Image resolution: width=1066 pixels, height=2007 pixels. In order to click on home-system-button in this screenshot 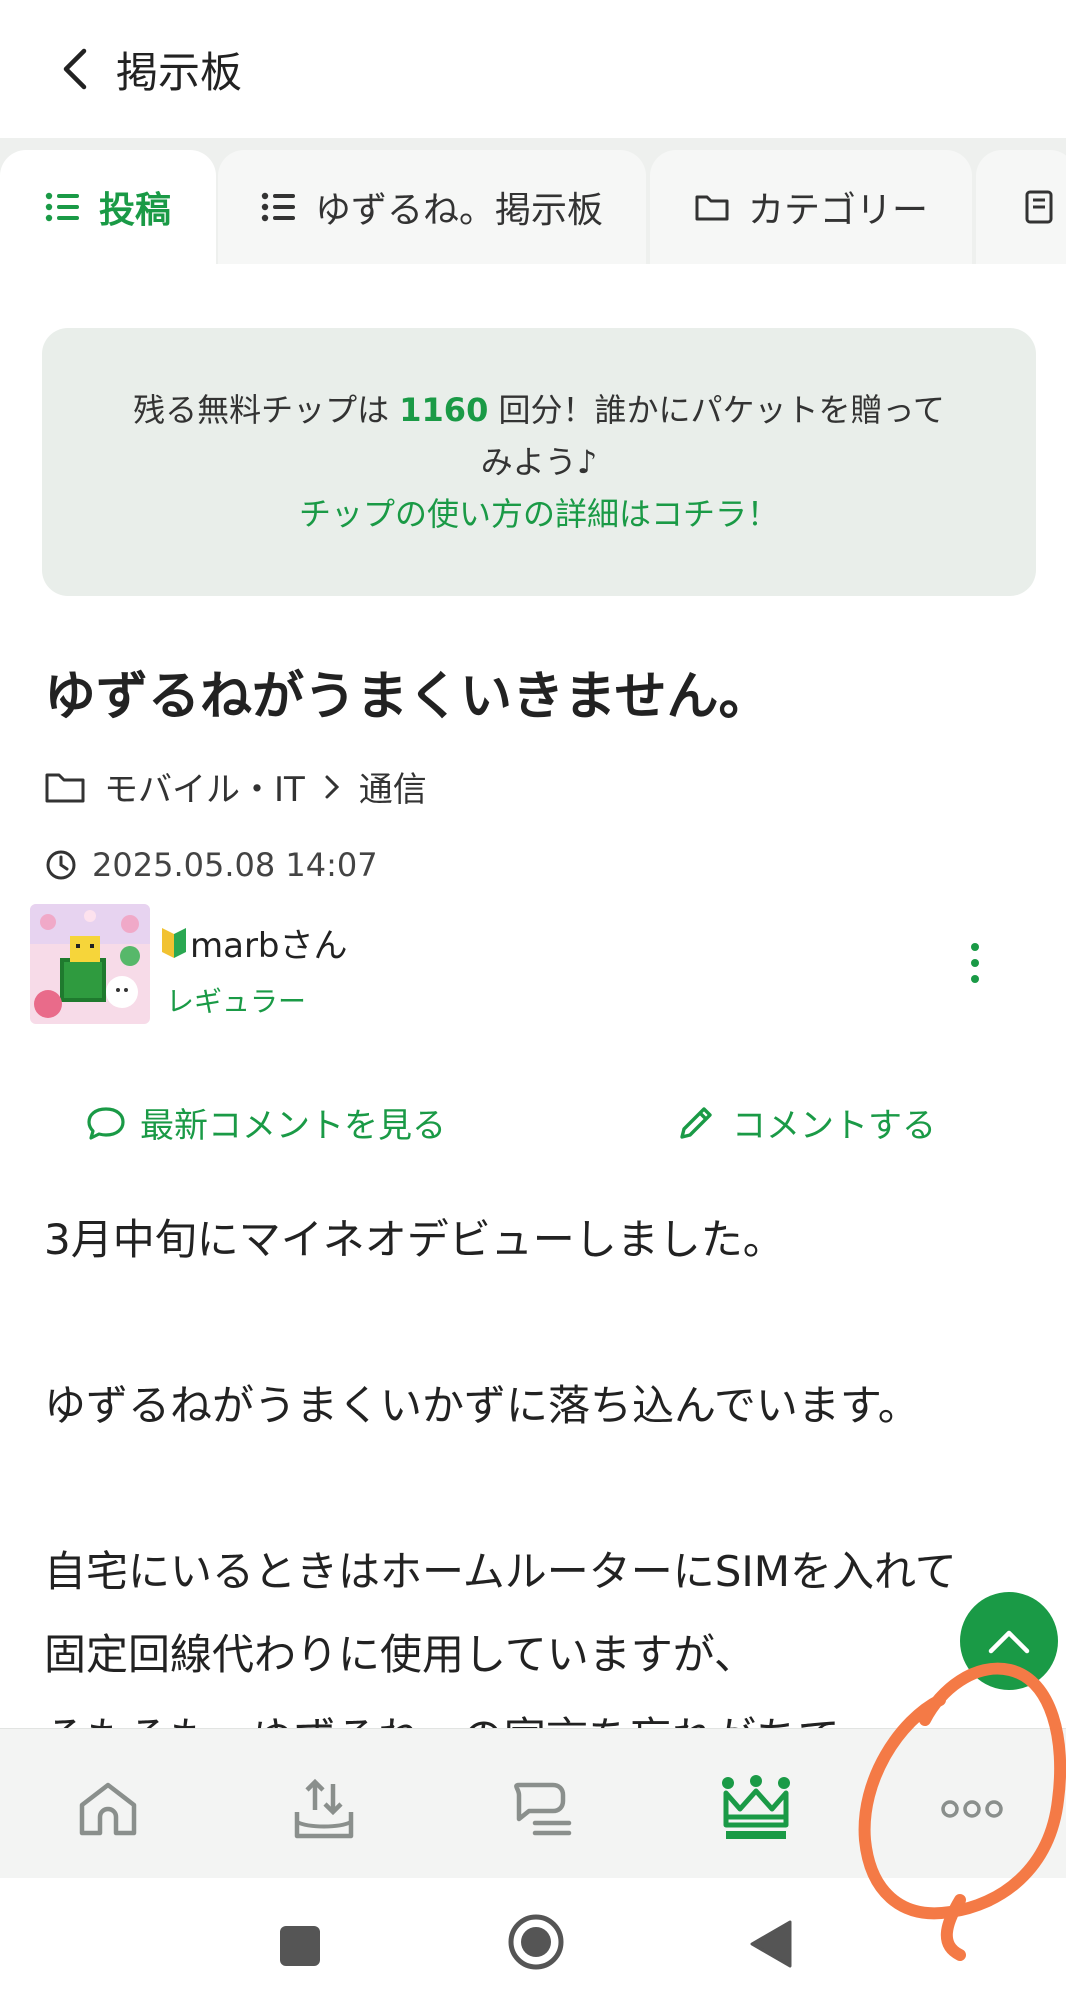, I will do `click(536, 1944)`.